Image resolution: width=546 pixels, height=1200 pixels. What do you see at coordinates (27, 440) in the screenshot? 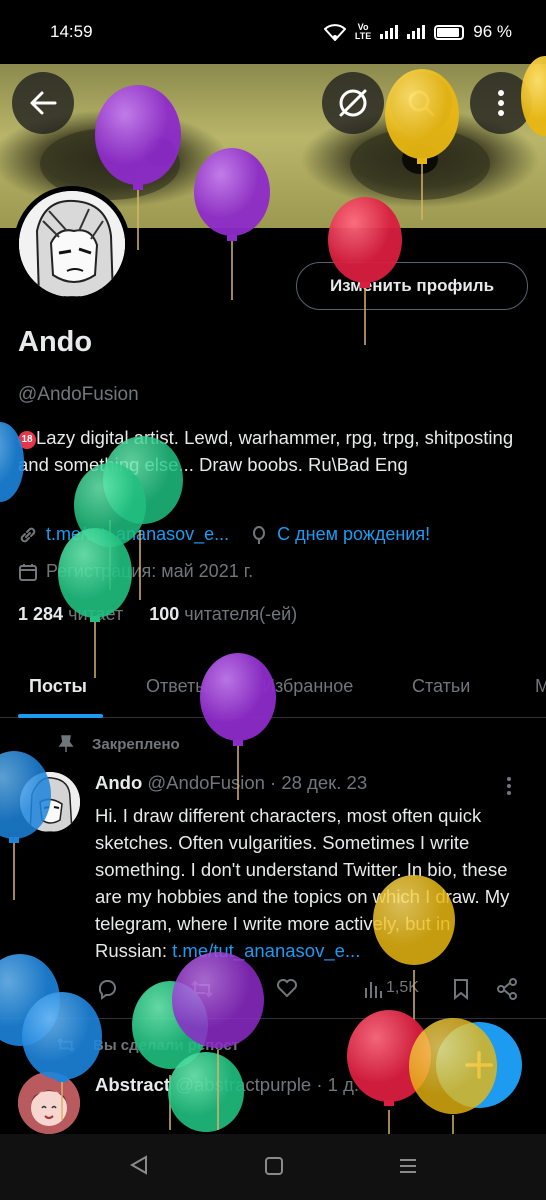
I see `adult-content-icon: 18` at bounding box center [27, 440].